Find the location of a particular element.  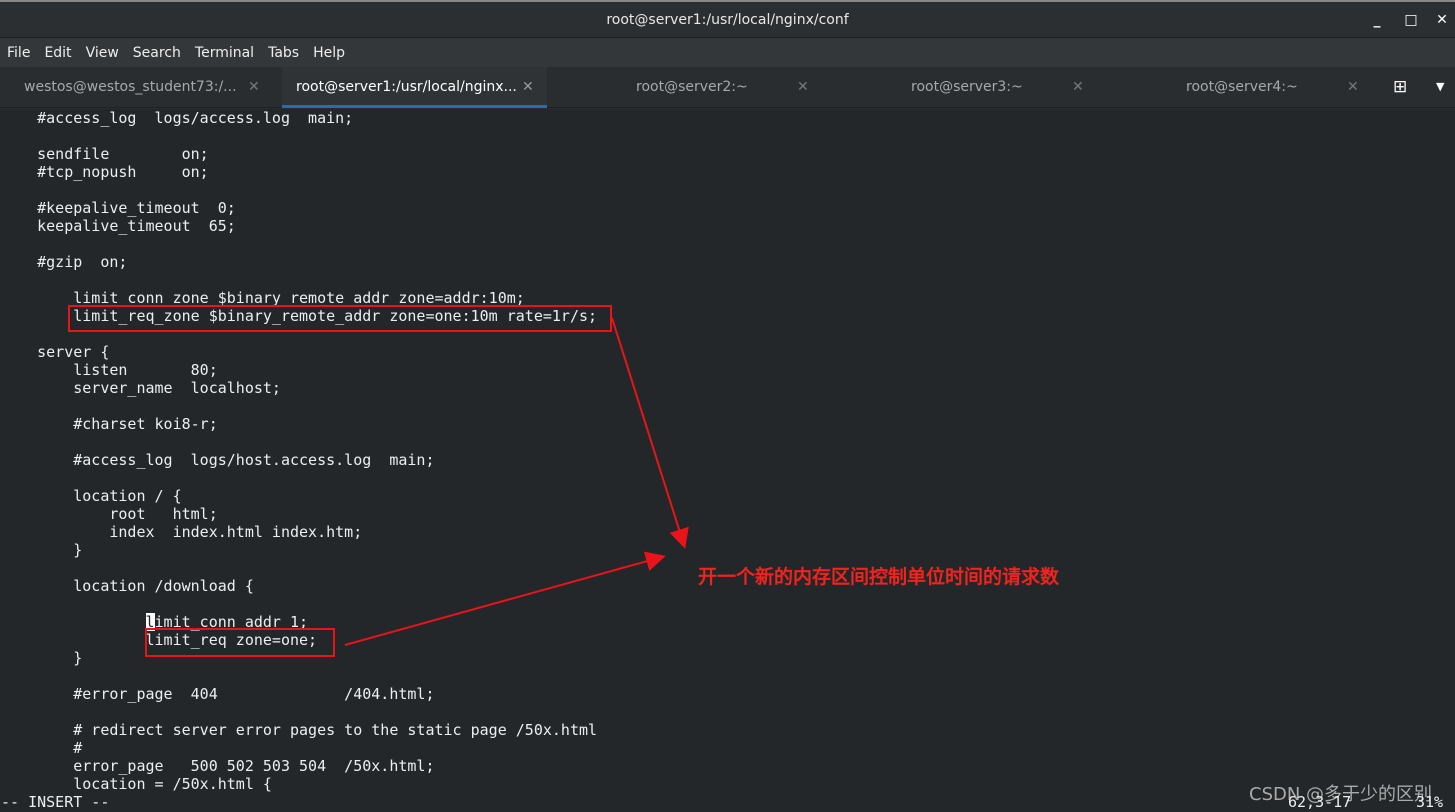

annotation-text: 开一个新的内存区间控制单位时间的请求数 is located at coordinates (879, 577).